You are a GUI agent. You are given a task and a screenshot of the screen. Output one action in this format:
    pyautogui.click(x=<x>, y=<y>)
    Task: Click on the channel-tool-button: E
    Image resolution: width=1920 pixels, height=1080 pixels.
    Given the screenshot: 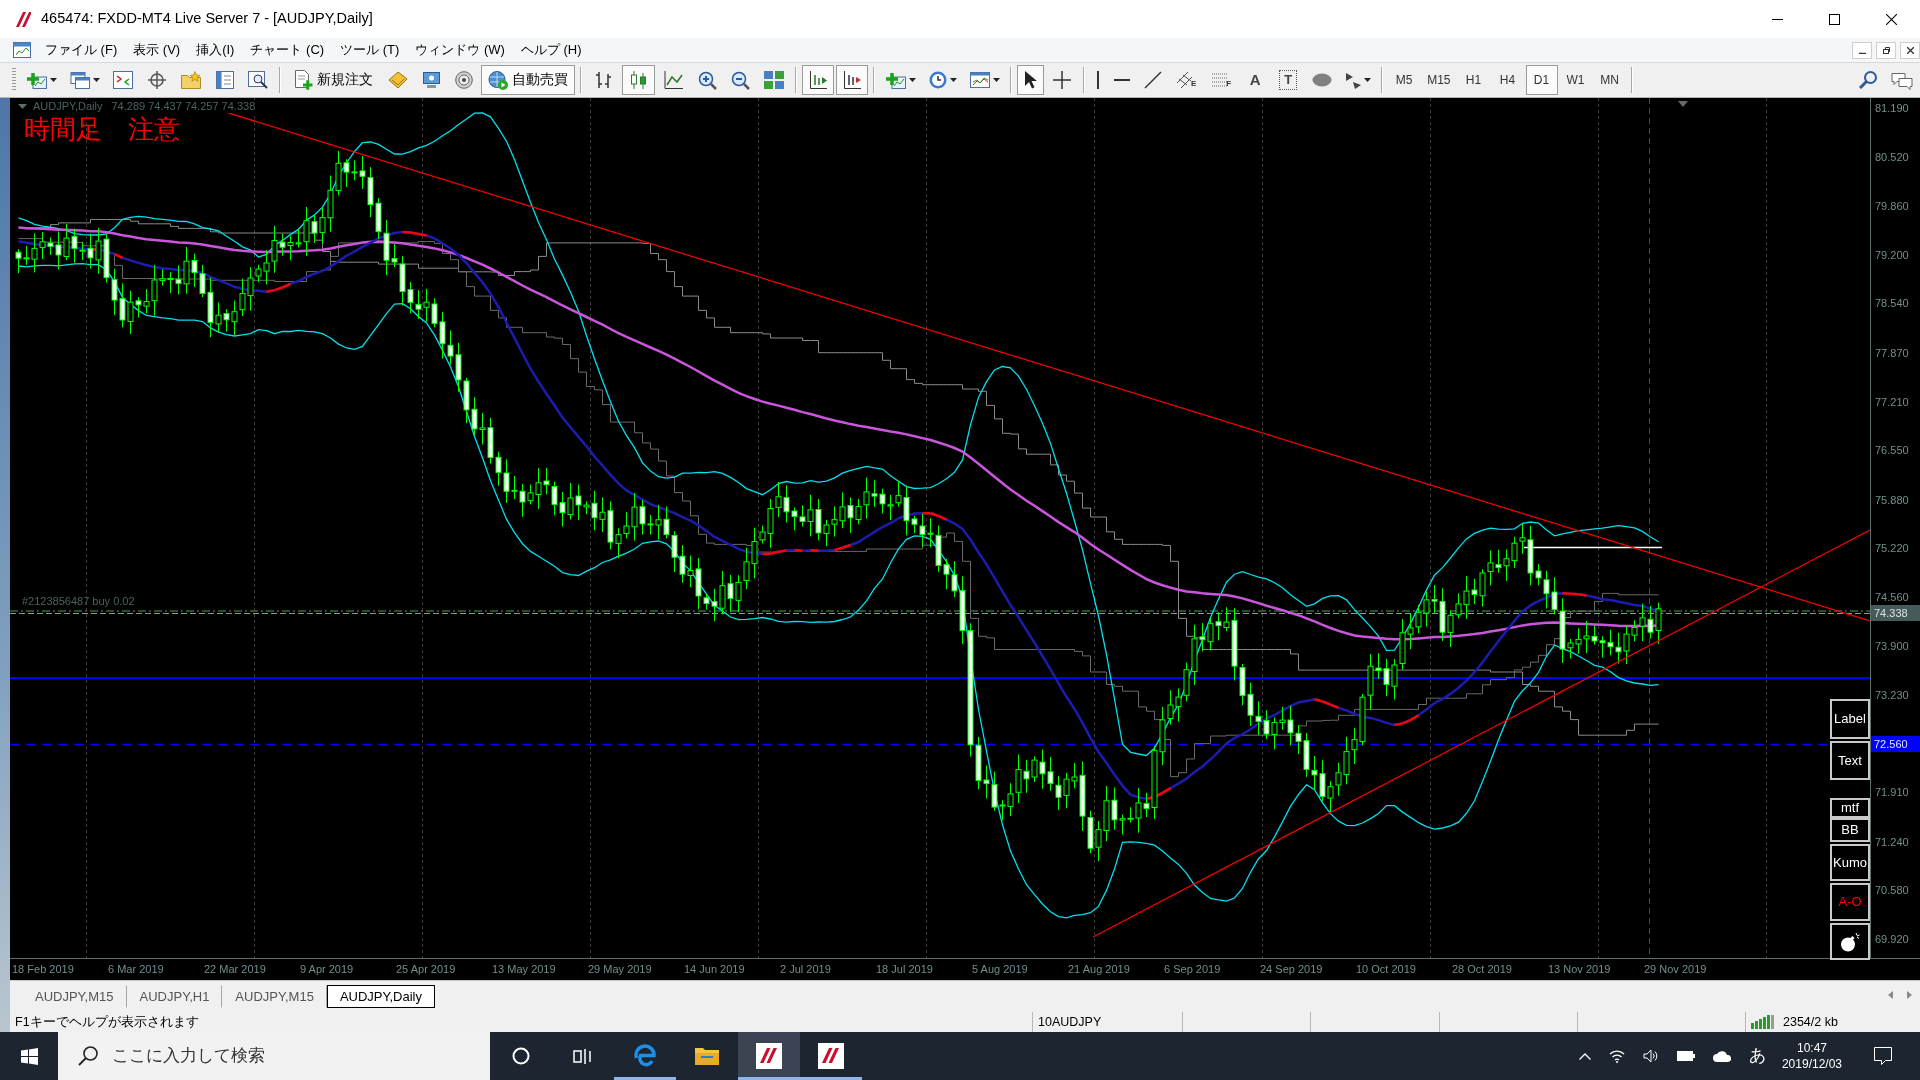 What is the action you would take?
    pyautogui.click(x=1187, y=80)
    